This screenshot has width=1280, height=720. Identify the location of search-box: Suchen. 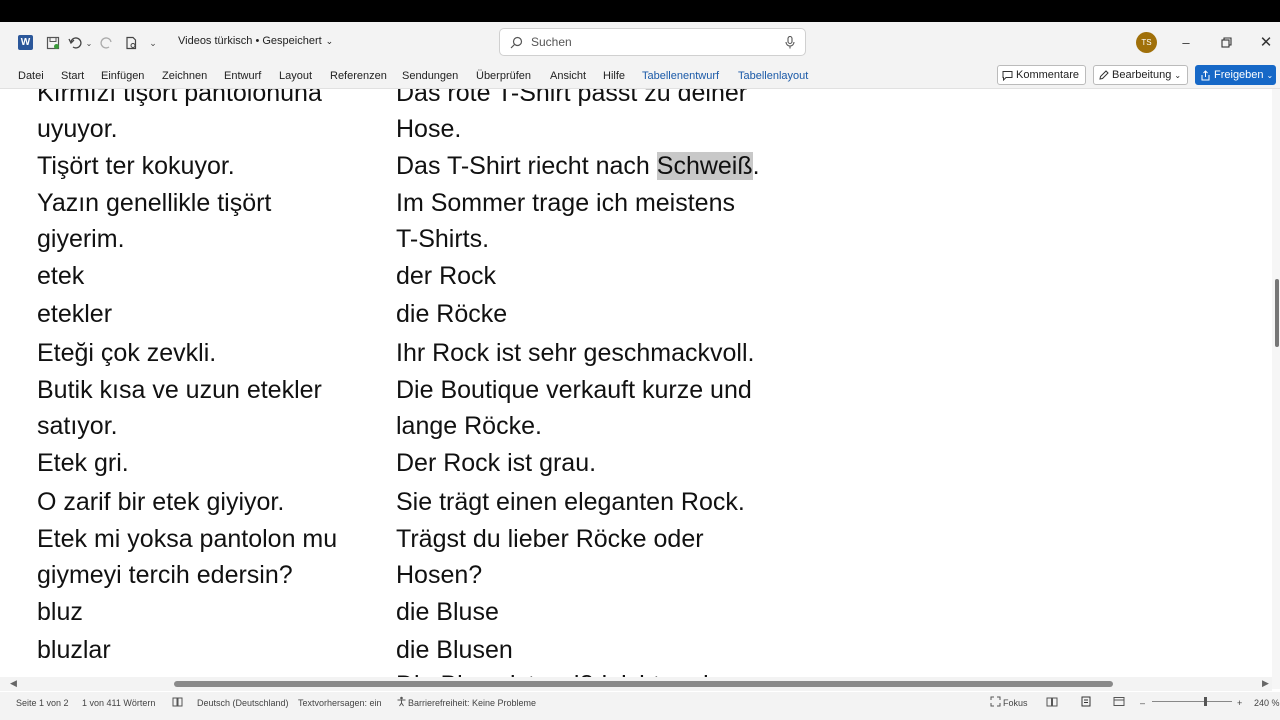
(652, 42).